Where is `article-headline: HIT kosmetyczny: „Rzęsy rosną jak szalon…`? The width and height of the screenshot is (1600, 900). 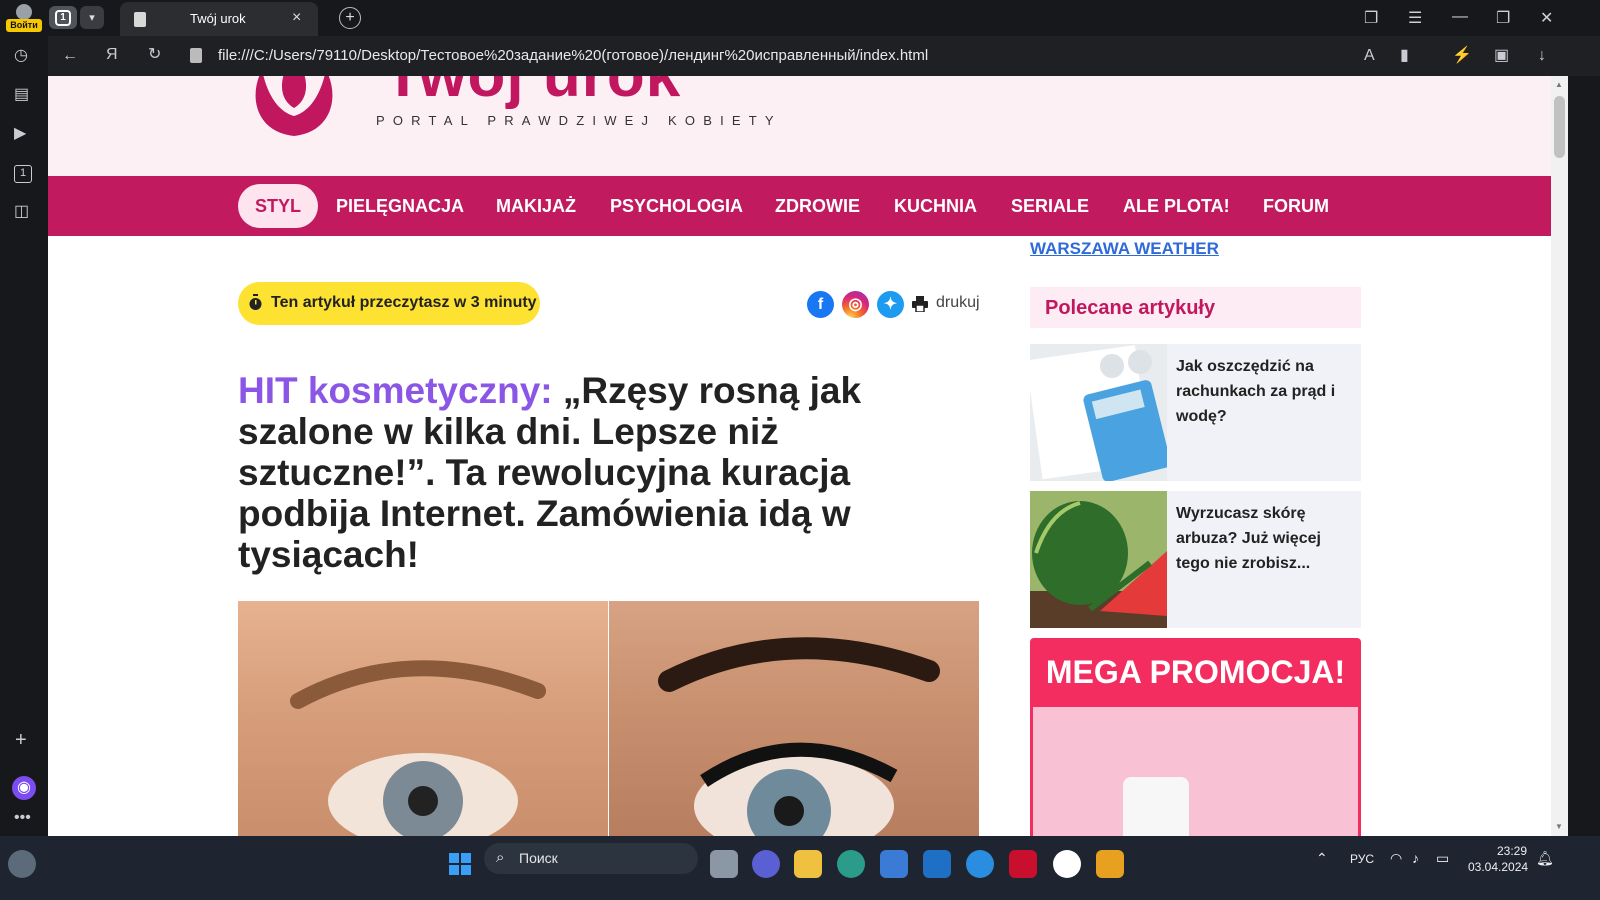 article-headline: HIT kosmetyczny: „Rzęsy rosną jak szalon… is located at coordinates (563, 472).